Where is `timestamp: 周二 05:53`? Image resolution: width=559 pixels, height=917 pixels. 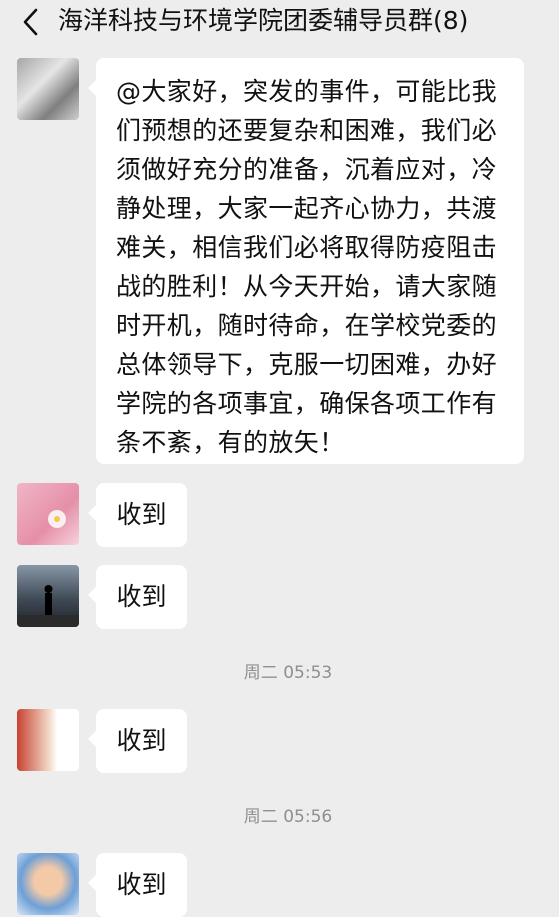
timestamp: 周二 05:53 is located at coordinates (279, 670).